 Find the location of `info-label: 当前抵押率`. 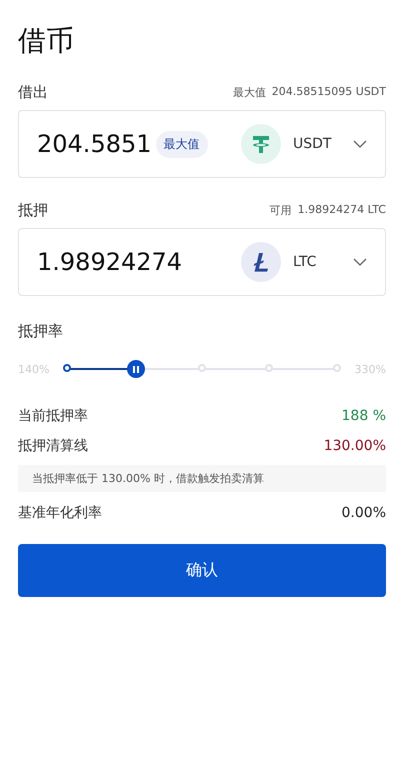

info-label: 当前抵押率 is located at coordinates (53, 416).